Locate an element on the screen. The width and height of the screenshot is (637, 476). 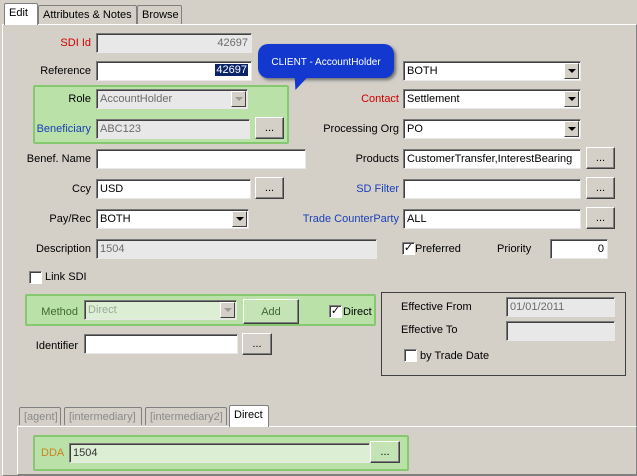
reference-field: 42697 is located at coordinates (174, 71).